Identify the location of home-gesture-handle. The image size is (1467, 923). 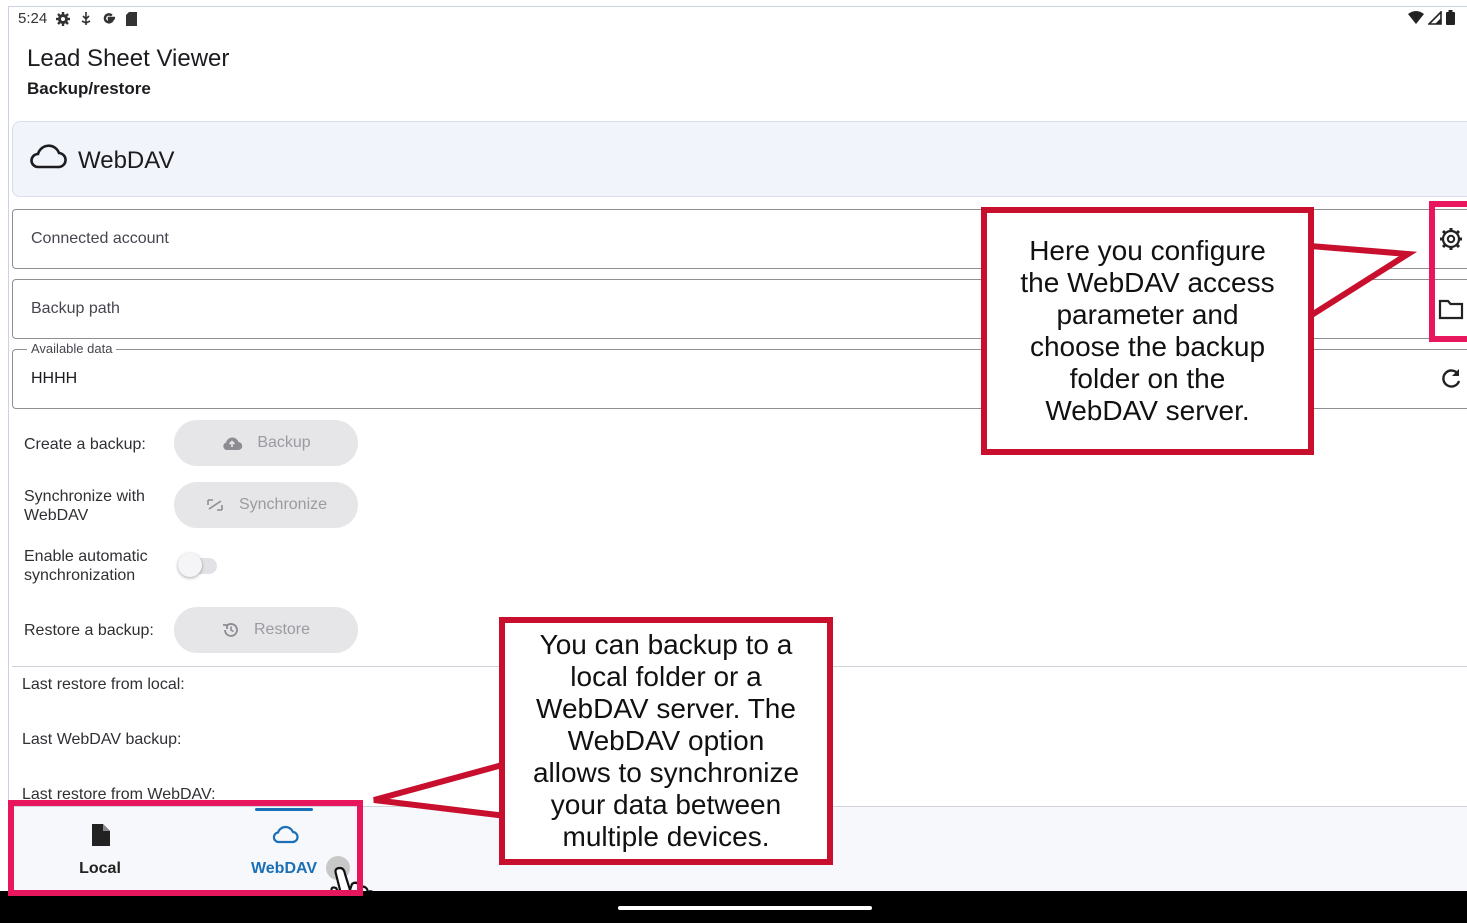
(745, 908).